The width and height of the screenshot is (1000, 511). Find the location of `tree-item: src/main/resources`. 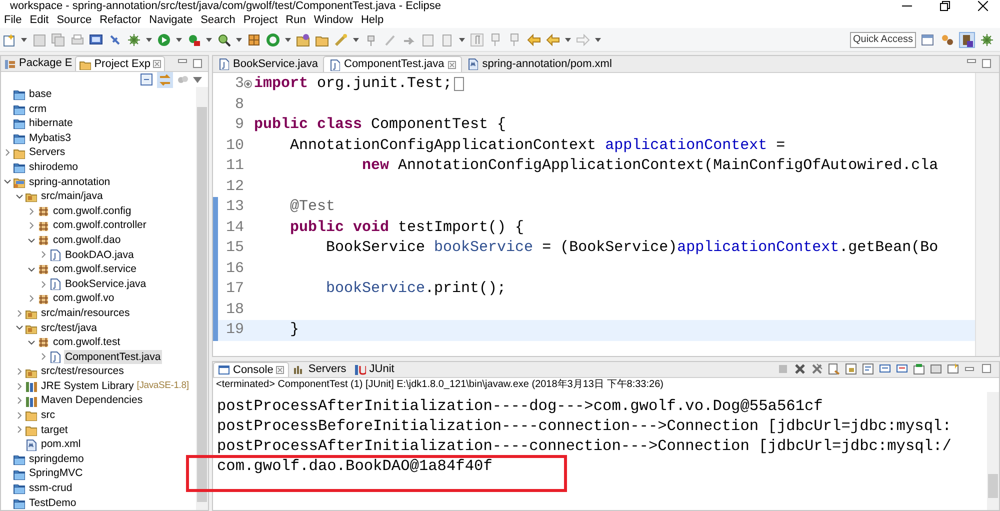

tree-item: src/main/resources is located at coordinates (85, 313).